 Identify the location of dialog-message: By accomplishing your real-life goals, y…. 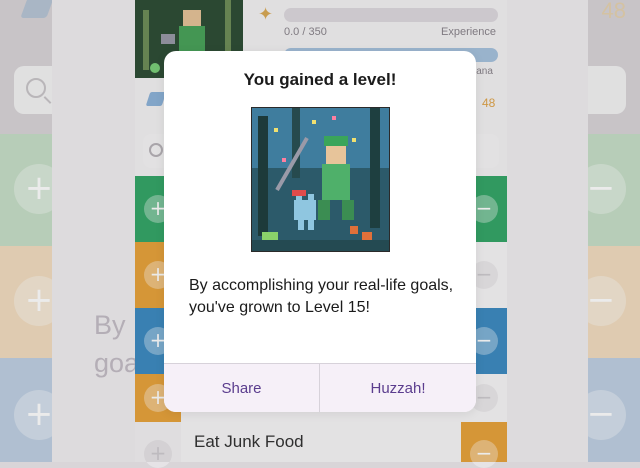
(321, 296).